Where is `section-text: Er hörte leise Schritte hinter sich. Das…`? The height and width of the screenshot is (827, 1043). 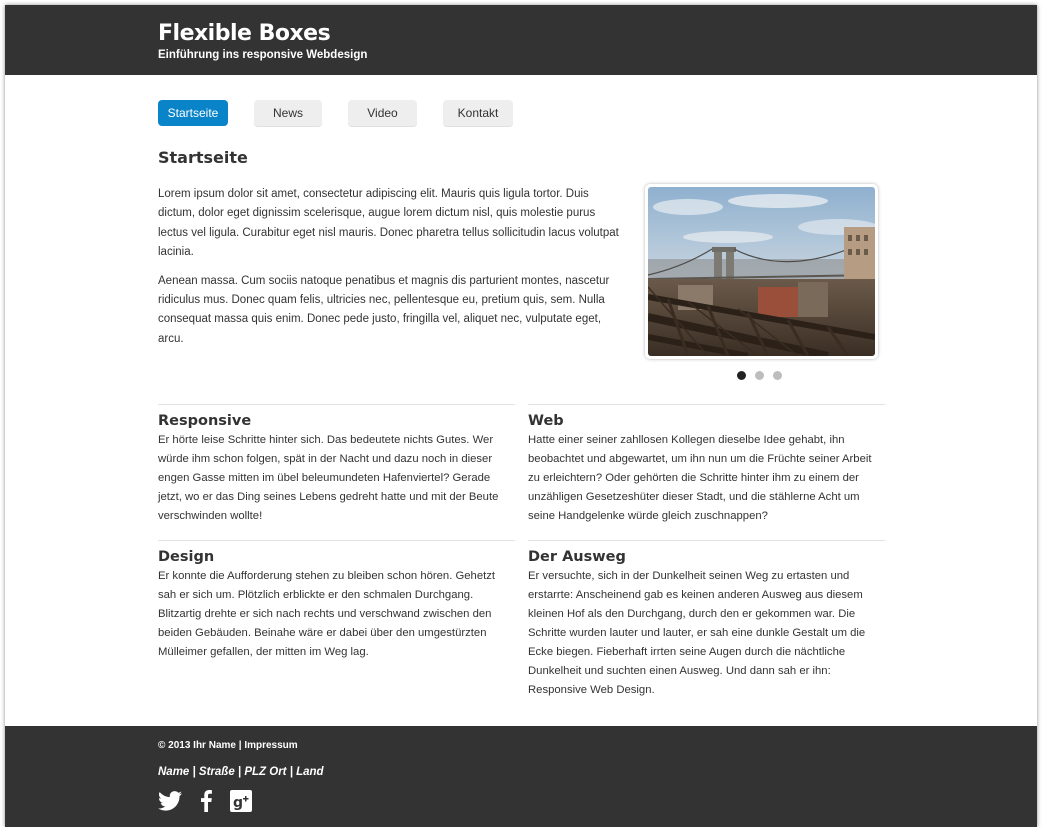 section-text: Er hörte leise Schritte hinter sich. Das… is located at coordinates (328, 478).